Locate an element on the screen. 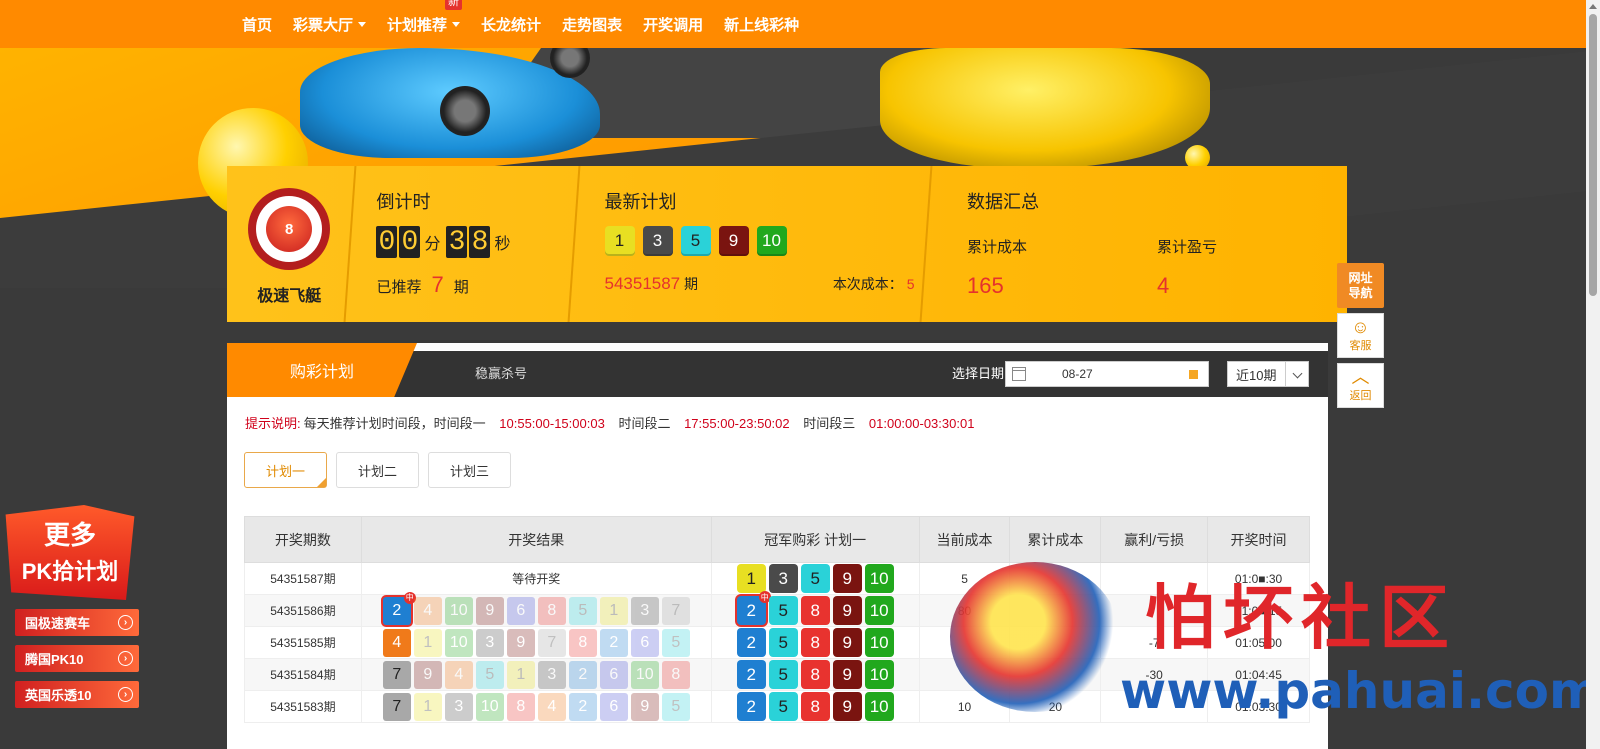  current-cost-cell: 80 is located at coordinates (964, 610).